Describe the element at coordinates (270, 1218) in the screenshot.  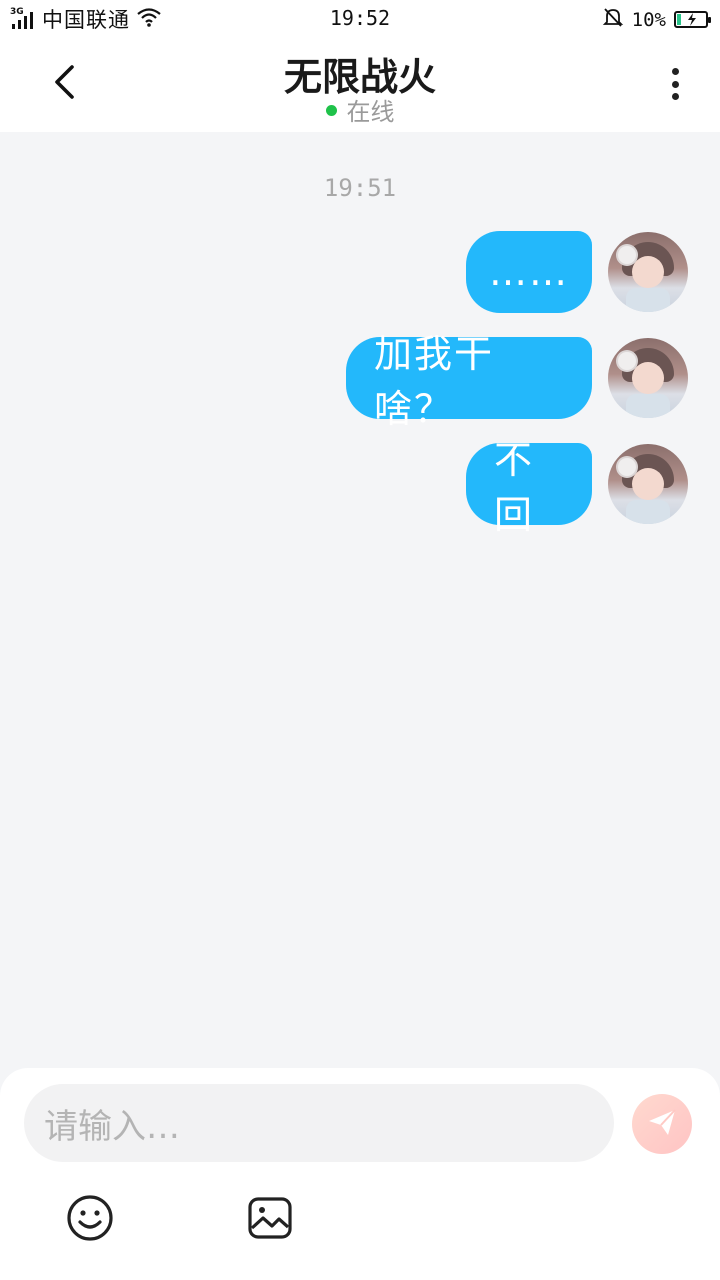
I see `image-button` at that location.